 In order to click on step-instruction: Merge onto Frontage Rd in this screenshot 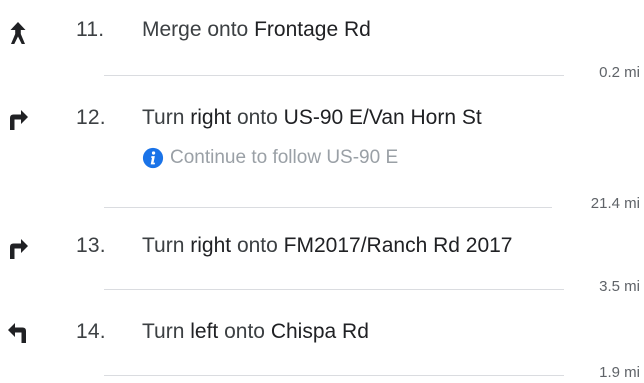, I will do `click(256, 30)`.